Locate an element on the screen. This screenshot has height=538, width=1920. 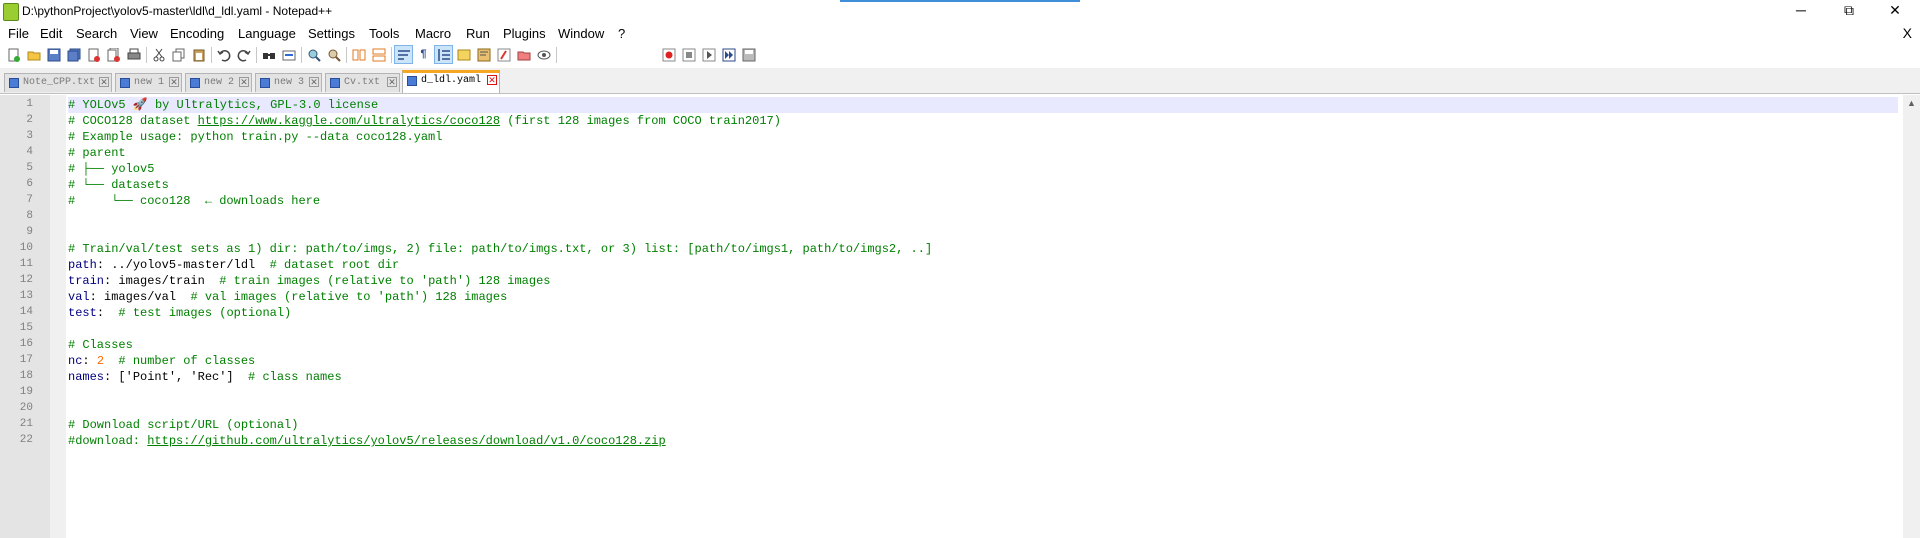
function-list-icon is located at coordinates (503, 54).